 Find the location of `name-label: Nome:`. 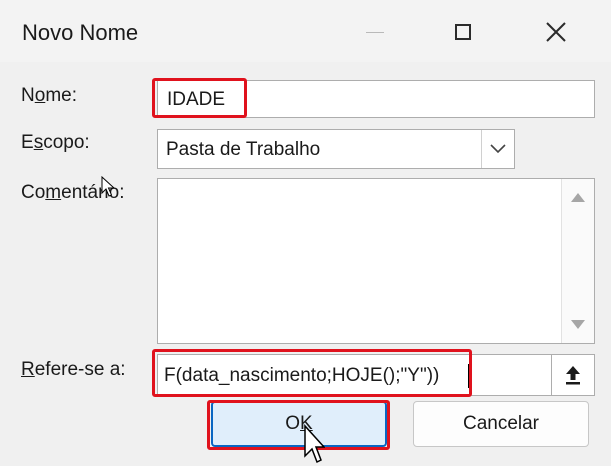

name-label: Nome: is located at coordinates (49, 95).